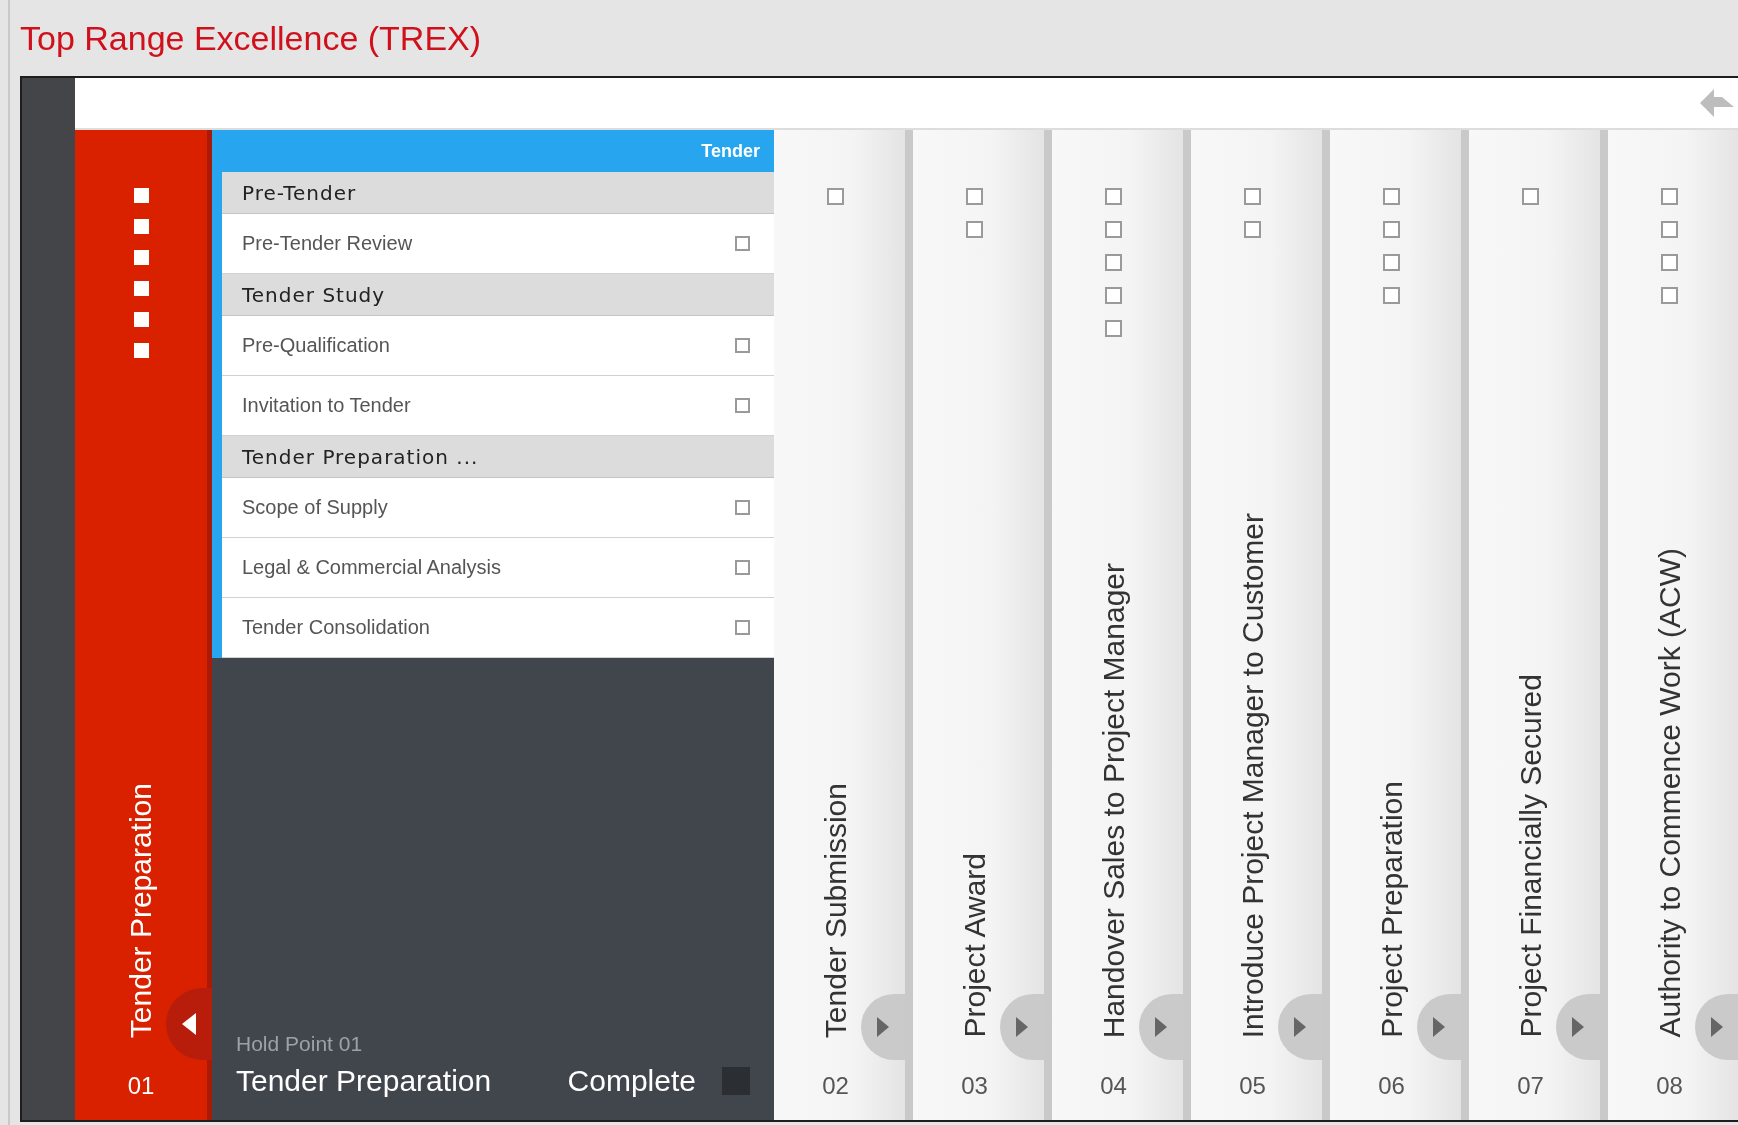 The image size is (1738, 1125). I want to click on task-row: Legal & Commercial Analysis, so click(498, 568).